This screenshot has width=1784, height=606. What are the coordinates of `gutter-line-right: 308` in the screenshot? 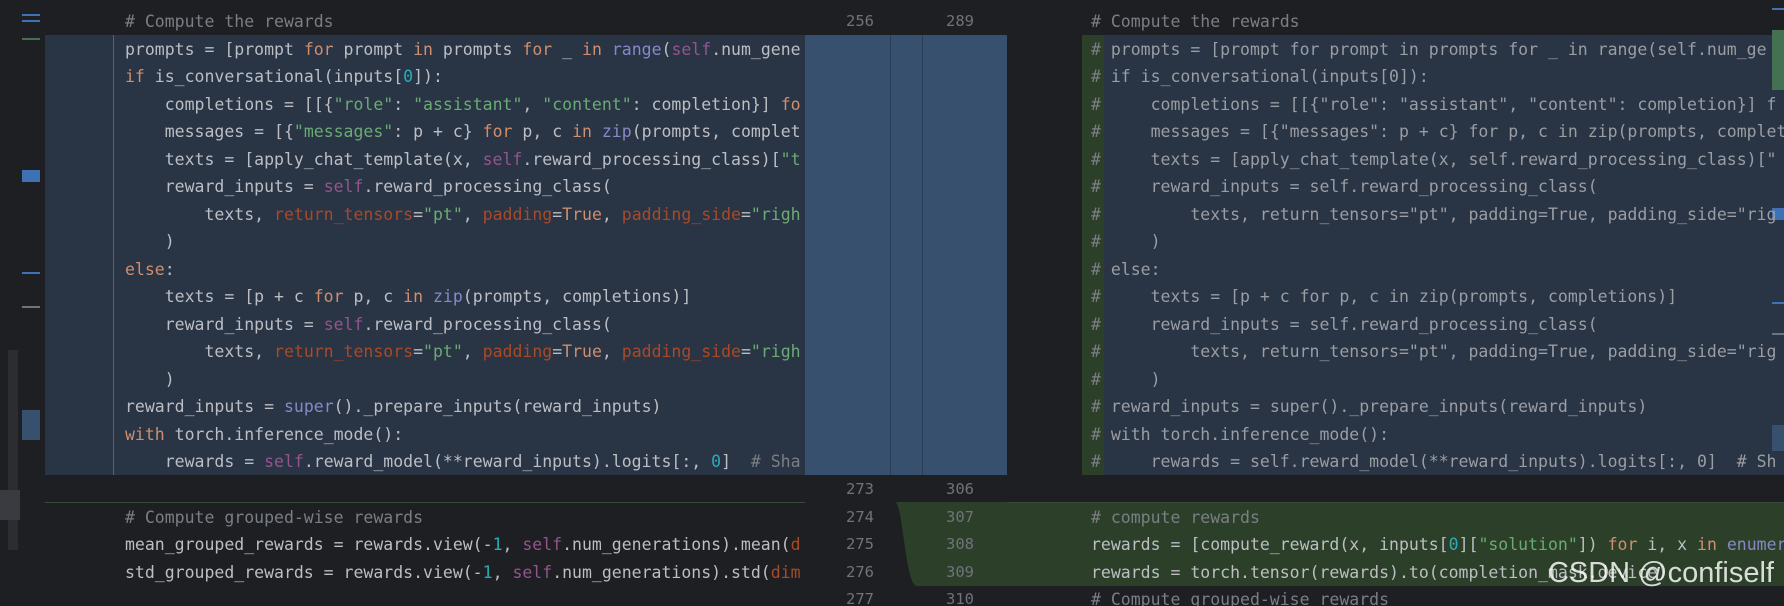 It's located at (960, 544).